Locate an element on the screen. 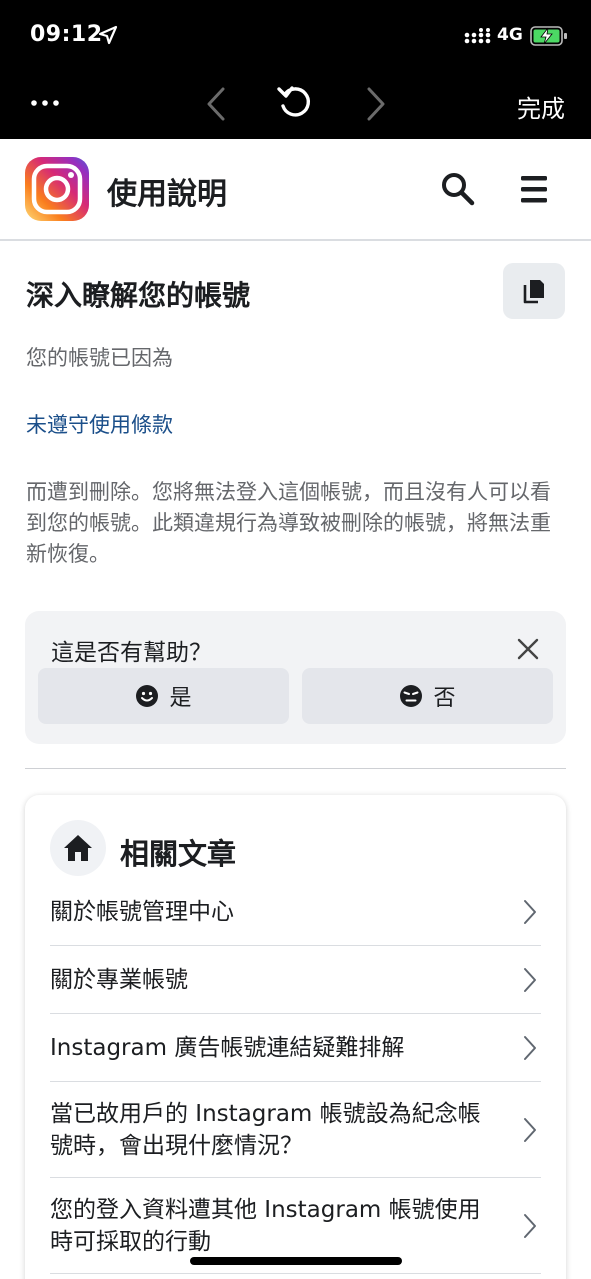  section-divider is located at coordinates (295, 768).